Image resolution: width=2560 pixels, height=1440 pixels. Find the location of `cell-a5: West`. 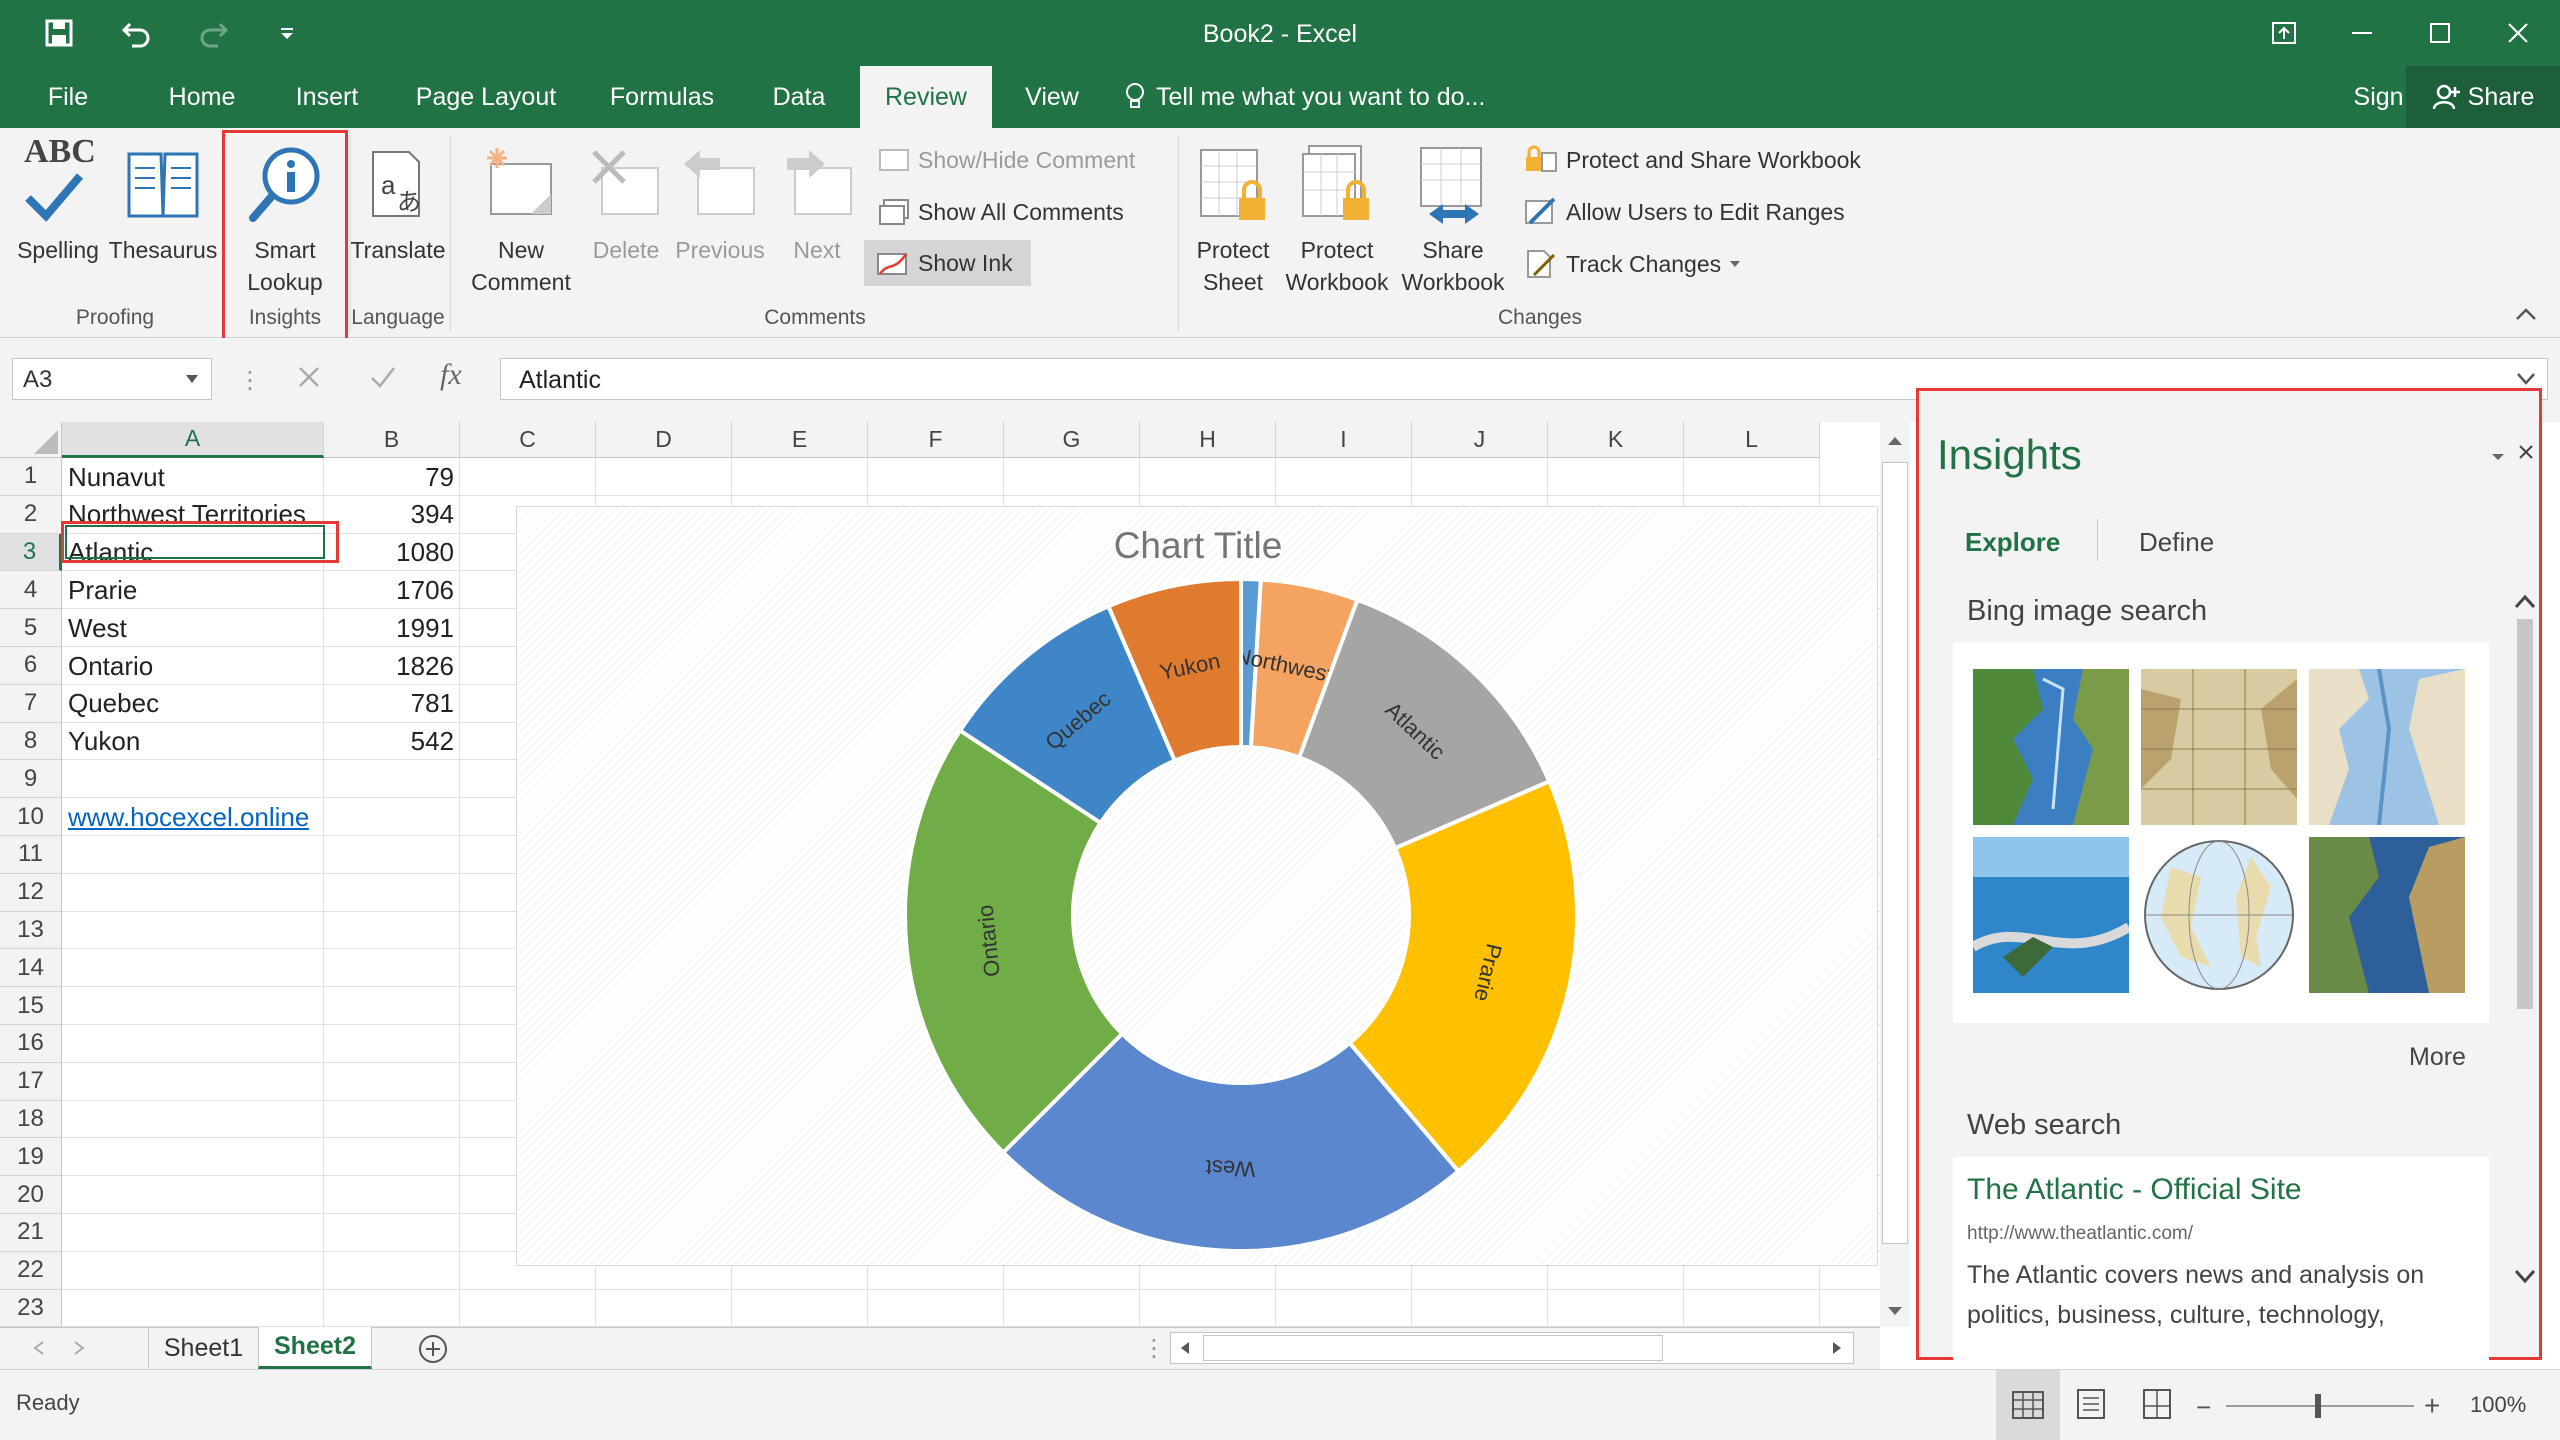

cell-a5: West is located at coordinates (198, 628).